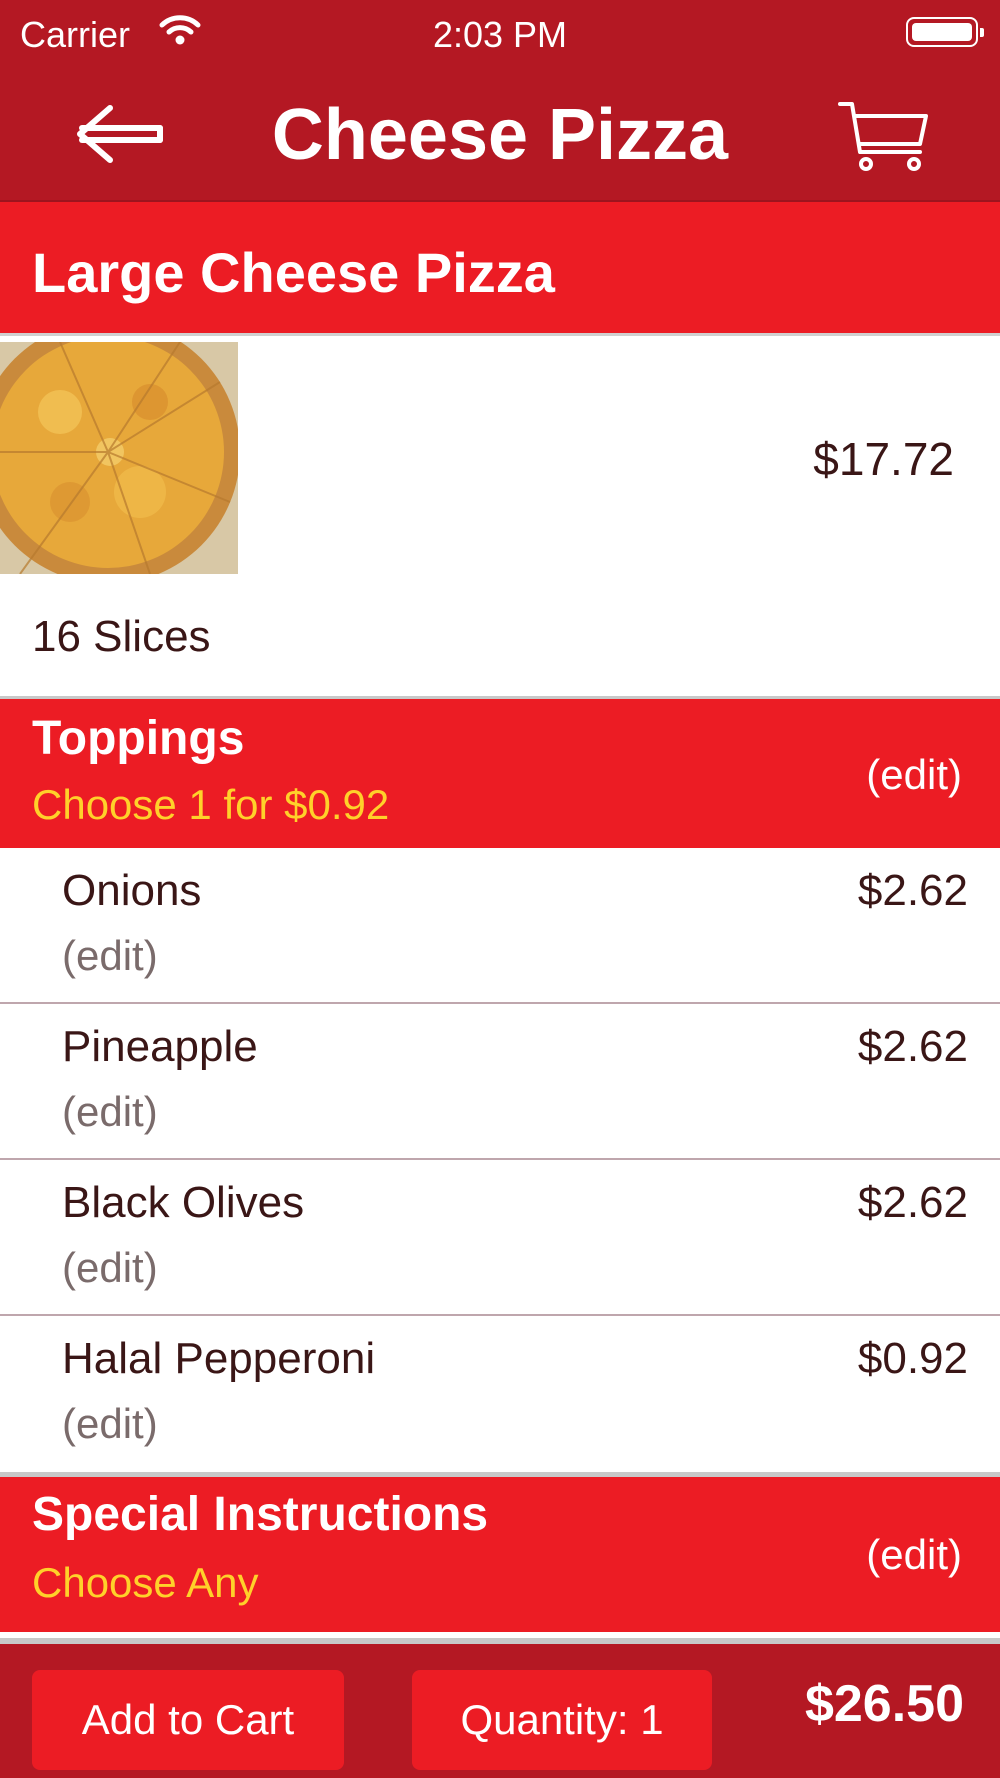 This screenshot has height=1778, width=1000. What do you see at coordinates (211, 804) in the screenshot?
I see `toppings-subtitle: Choose 1 for $0.92` at bounding box center [211, 804].